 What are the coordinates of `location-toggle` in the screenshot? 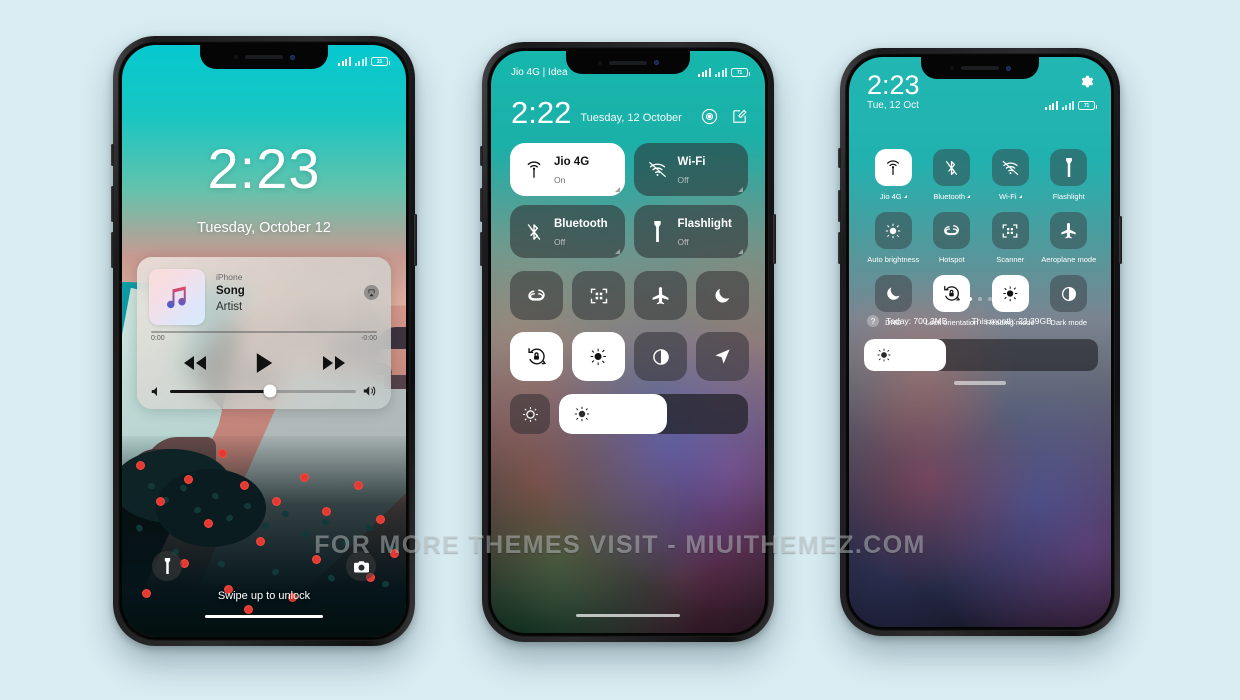 It's located at (722, 356).